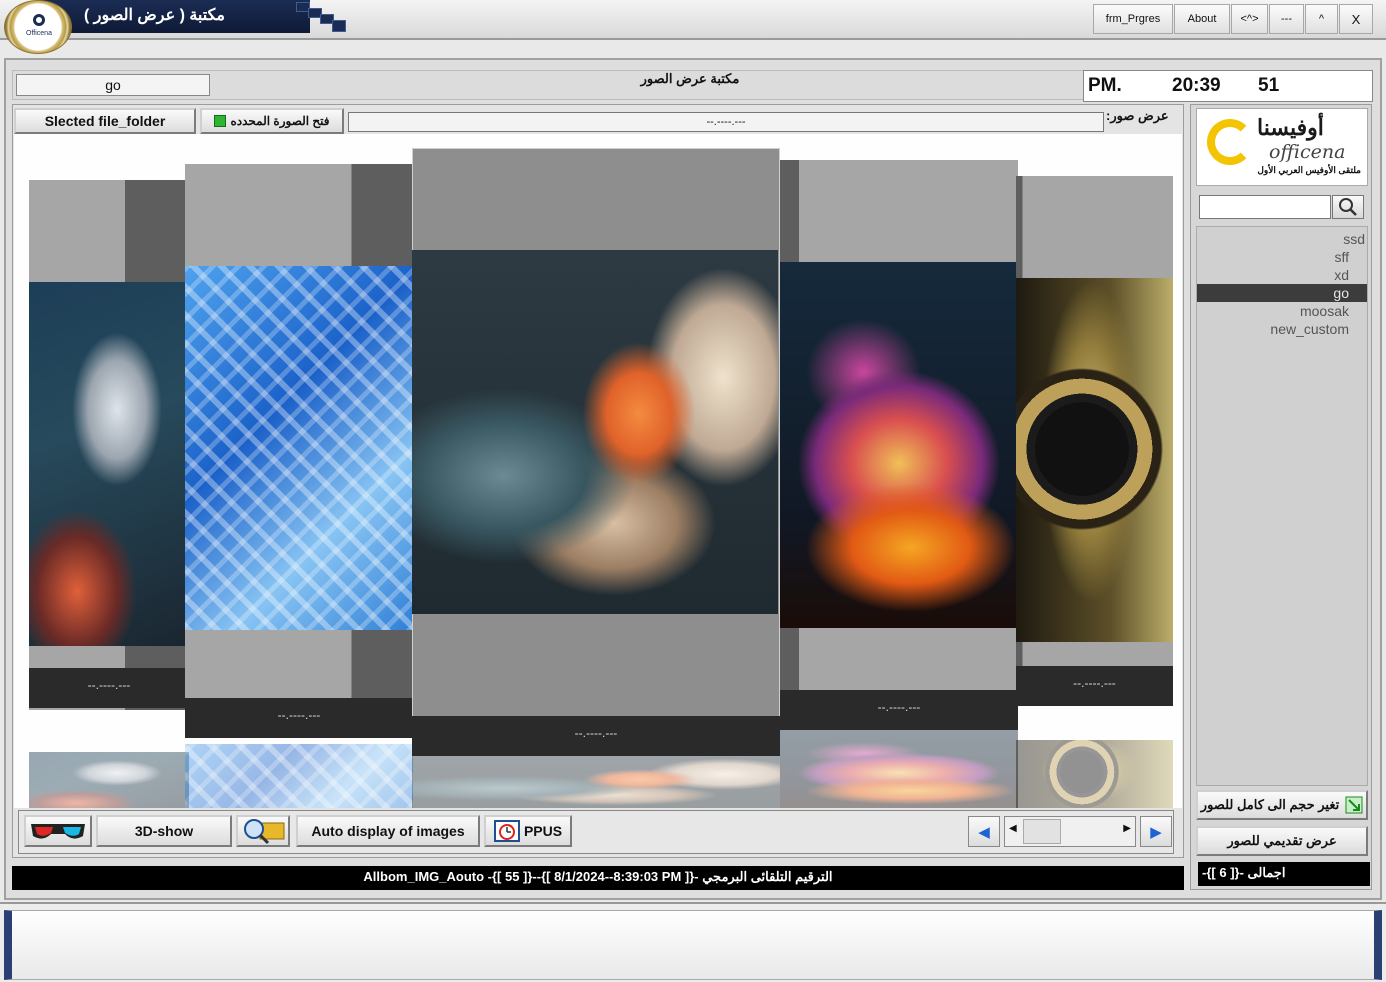 This screenshot has height=982, width=1386. I want to click on search-icon, so click(1348, 207).